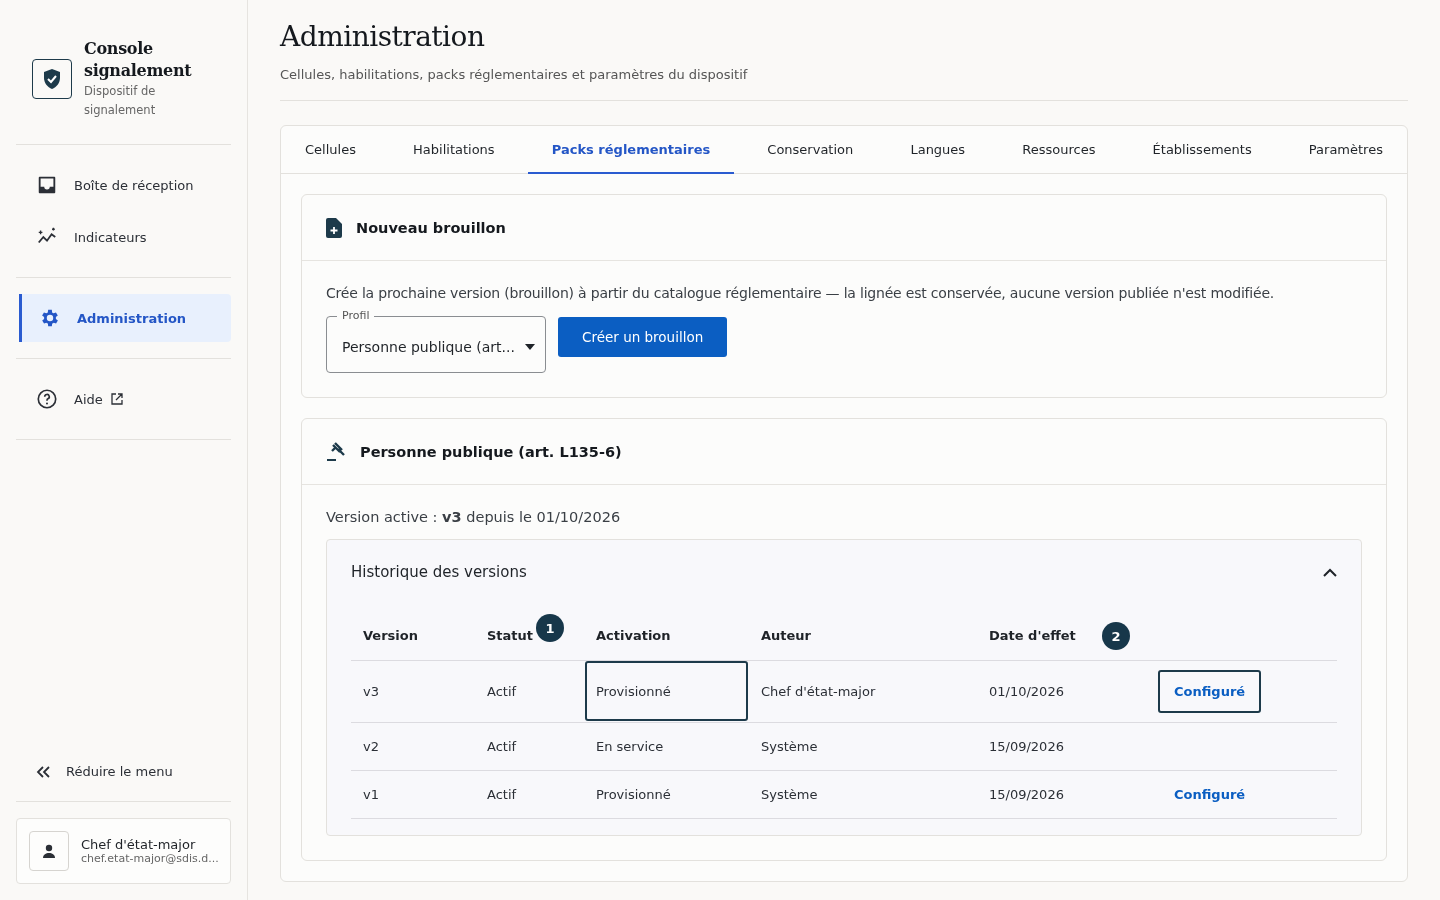 The height and width of the screenshot is (900, 1440). What do you see at coordinates (125, 318) in the screenshot?
I see `nav-item: Administration` at bounding box center [125, 318].